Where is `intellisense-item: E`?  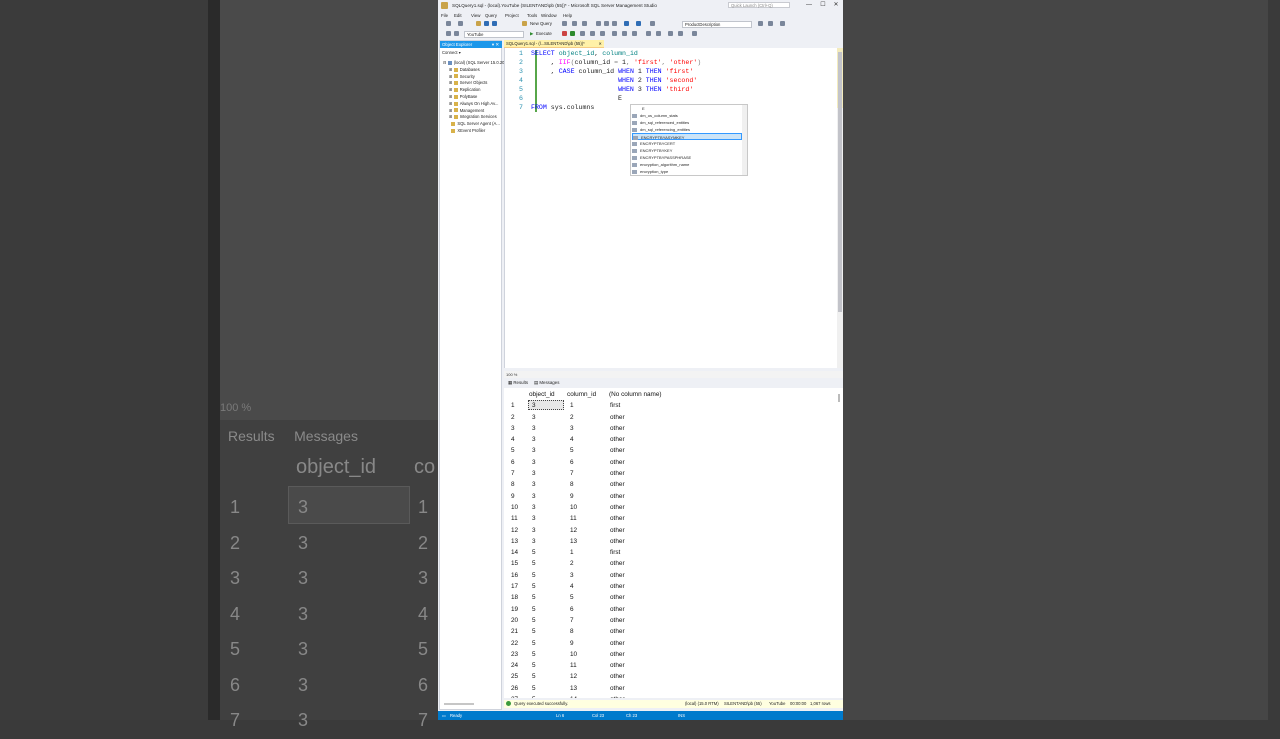 intellisense-item: E is located at coordinates (692, 108).